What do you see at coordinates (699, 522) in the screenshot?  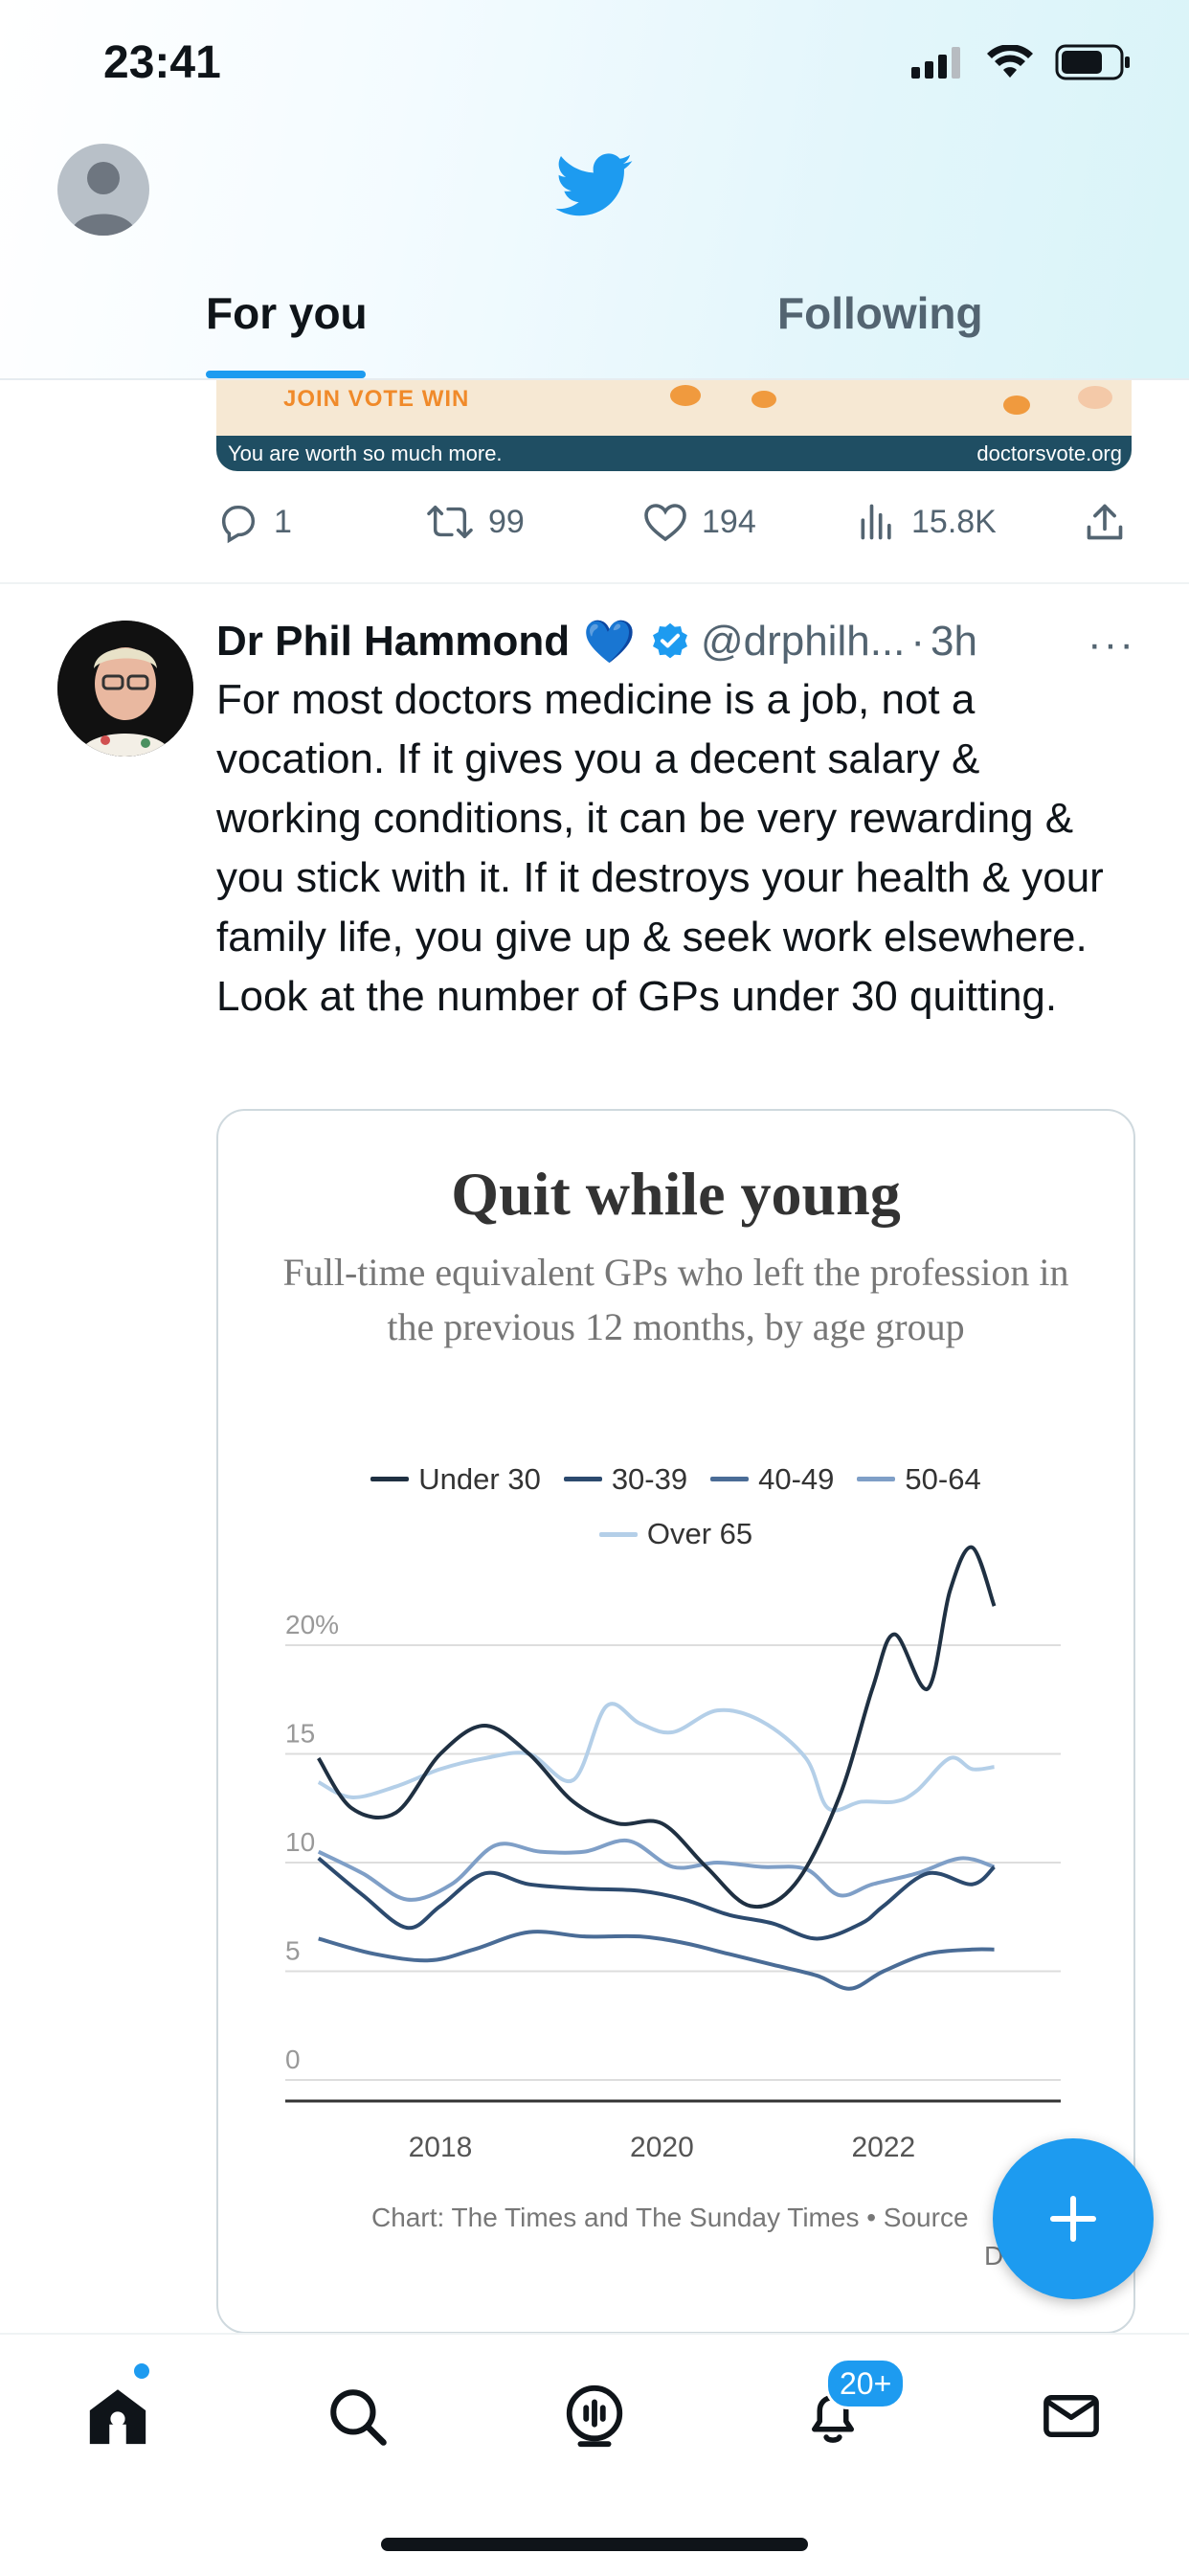 I see `like-button: 194` at bounding box center [699, 522].